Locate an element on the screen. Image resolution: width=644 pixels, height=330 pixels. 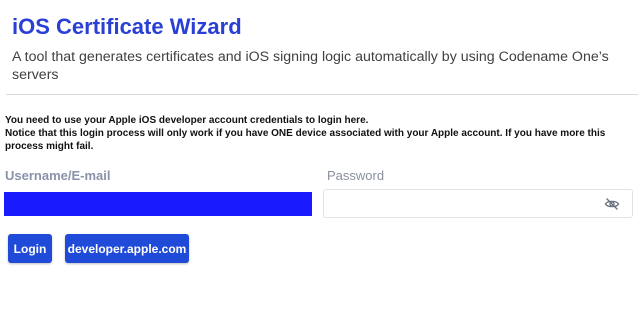
page-title: iOS Certificate Wizard is located at coordinates (127, 26).